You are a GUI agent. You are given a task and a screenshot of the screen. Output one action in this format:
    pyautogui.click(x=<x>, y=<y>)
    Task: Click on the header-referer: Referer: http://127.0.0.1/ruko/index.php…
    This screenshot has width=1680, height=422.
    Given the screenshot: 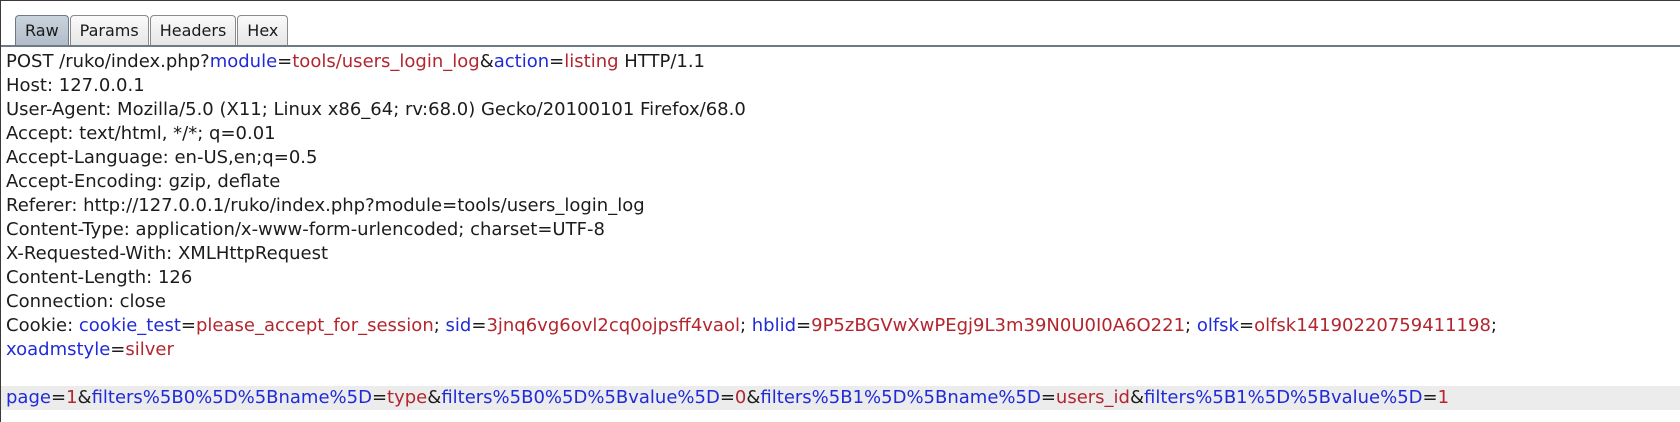 What is the action you would take?
    pyautogui.click(x=325, y=205)
    